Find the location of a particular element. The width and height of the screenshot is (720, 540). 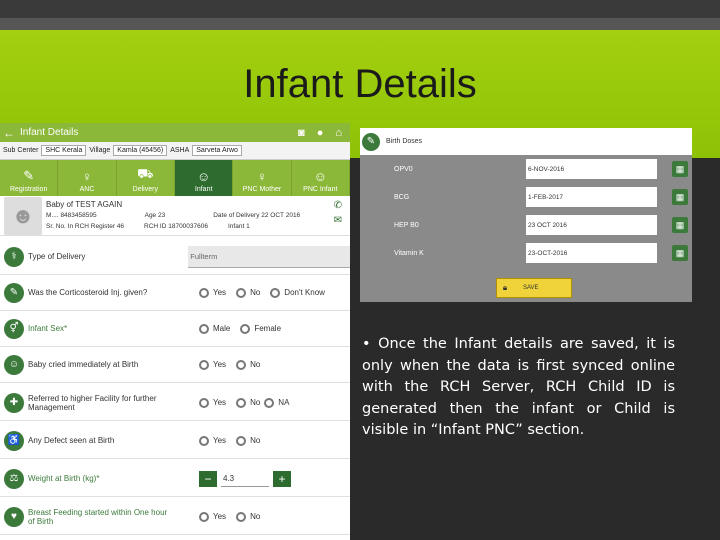

dose-date-field: 23-OCT-2016 is located at coordinates (591, 253).